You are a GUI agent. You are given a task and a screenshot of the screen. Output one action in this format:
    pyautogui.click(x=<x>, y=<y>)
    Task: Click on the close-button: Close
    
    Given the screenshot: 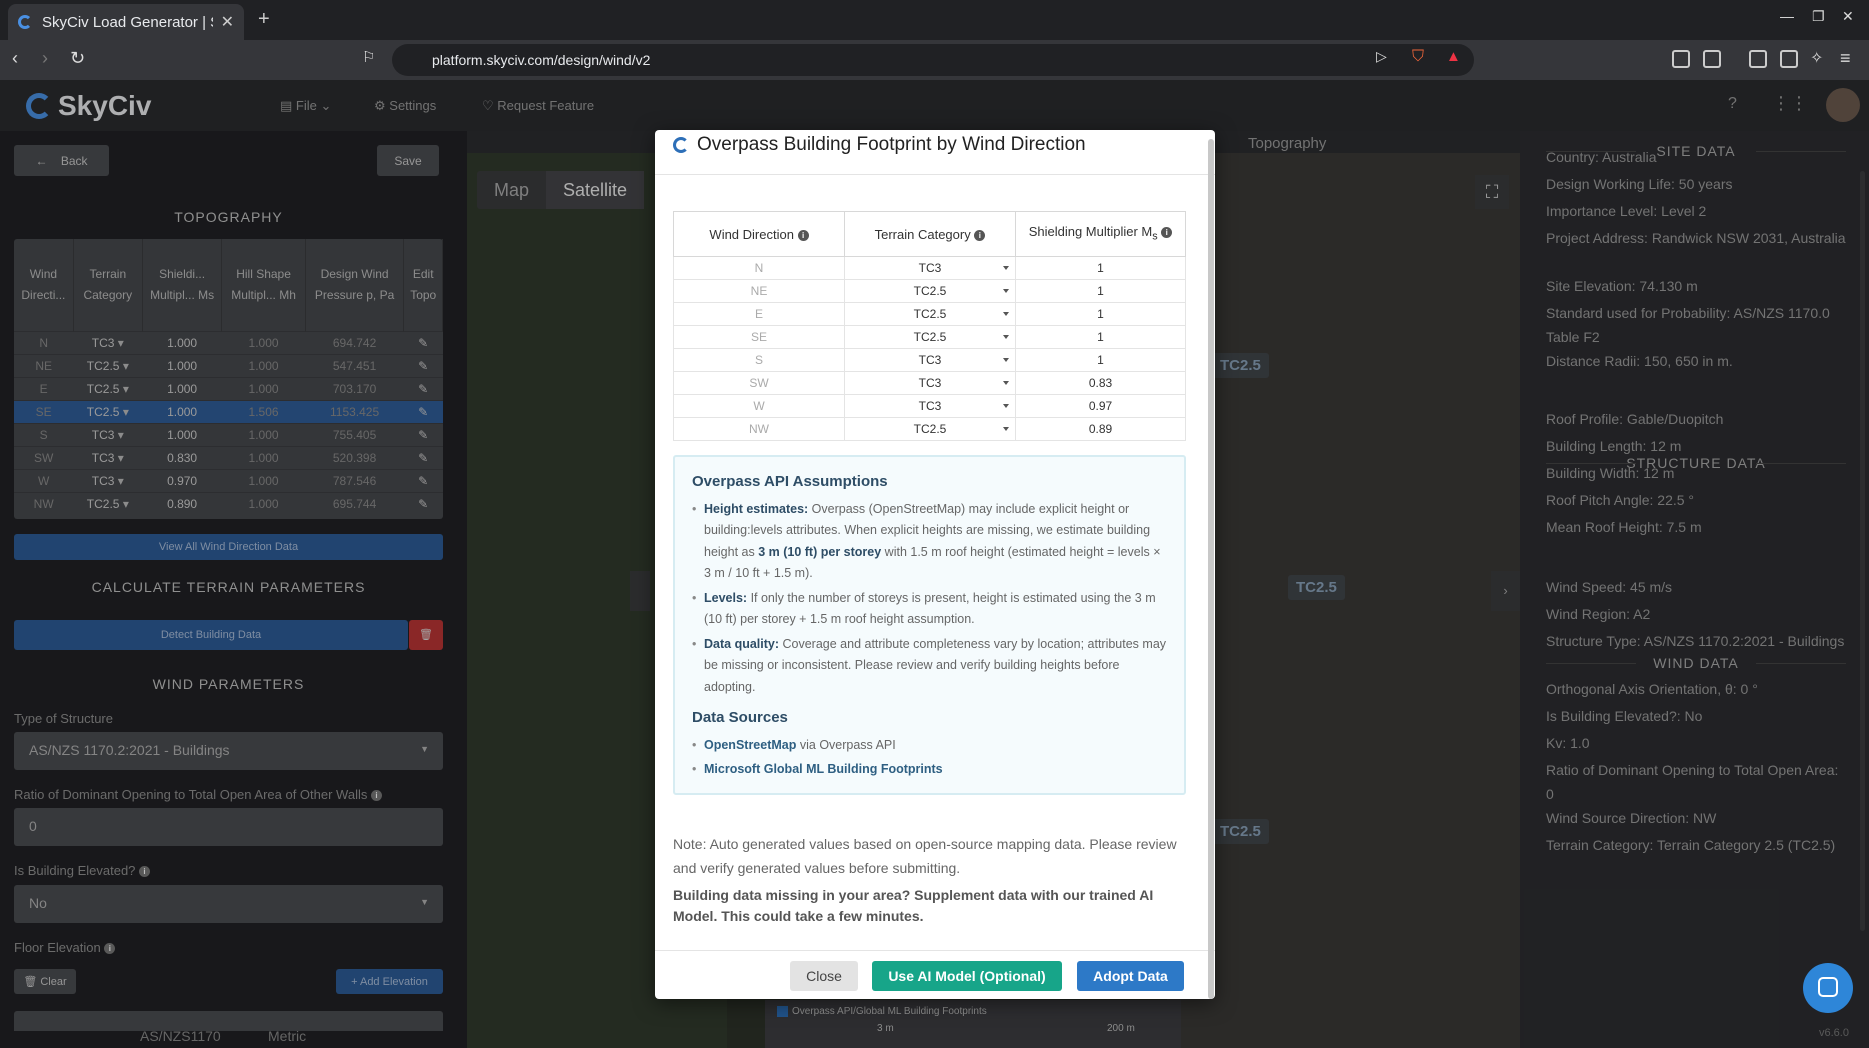 What is the action you would take?
    pyautogui.click(x=824, y=976)
    